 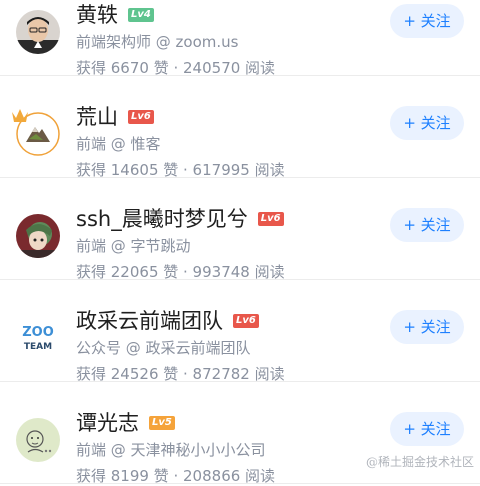 What do you see at coordinates (180, 374) in the screenshot?
I see `user-stats: 获得 24526 赞 · 872782 阅读` at bounding box center [180, 374].